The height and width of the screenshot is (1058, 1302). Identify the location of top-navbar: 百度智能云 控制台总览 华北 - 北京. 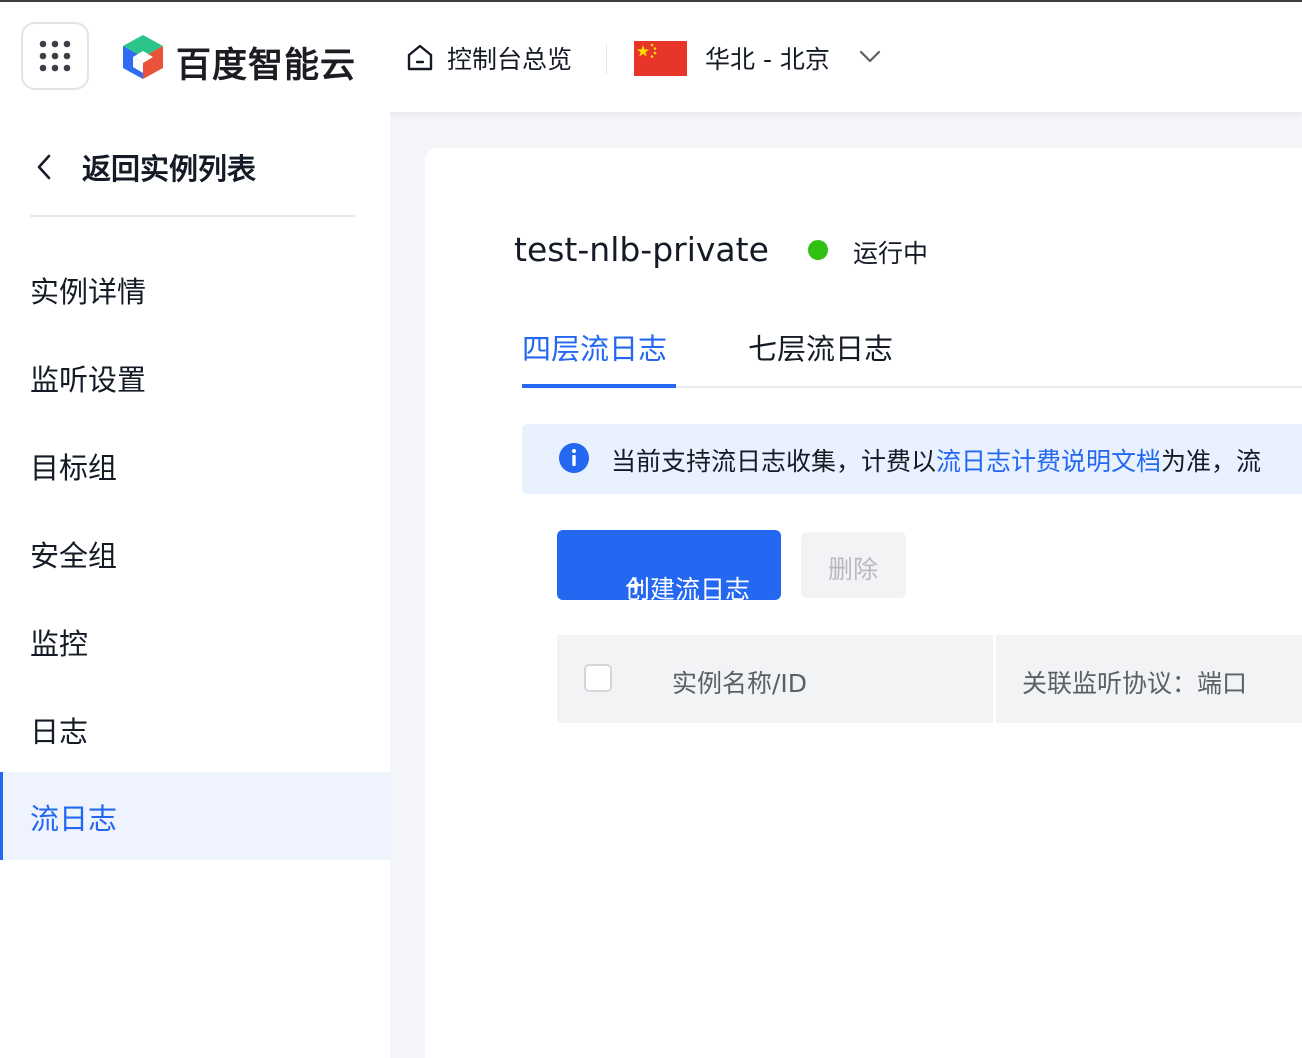
(651, 57).